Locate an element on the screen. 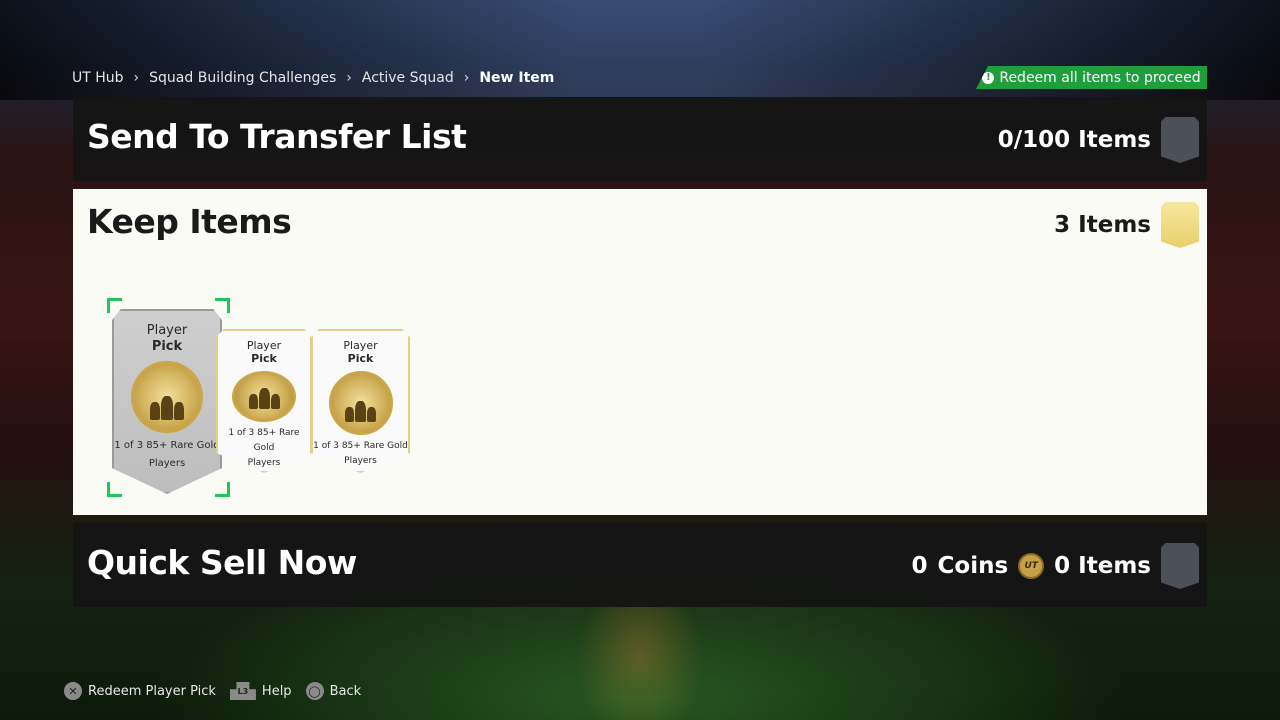 The height and width of the screenshot is (720, 1280). quick-sell-title: Quick Sell Now is located at coordinates (222, 562).